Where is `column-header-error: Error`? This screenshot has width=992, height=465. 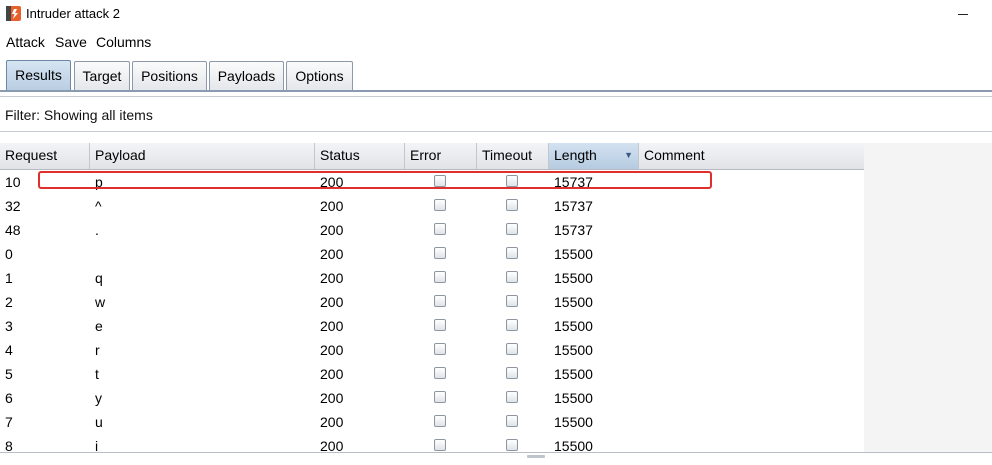
column-header-error: Error is located at coordinates (441, 156).